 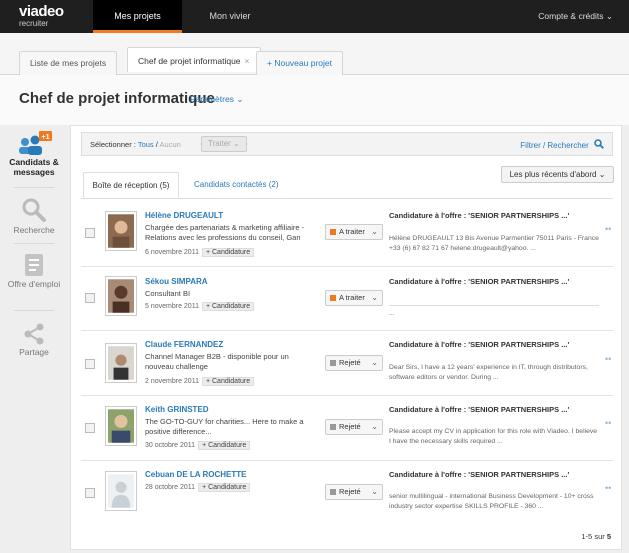 I want to click on sidebar-item-job-offer: Offre d'emploi, so click(x=34, y=271).